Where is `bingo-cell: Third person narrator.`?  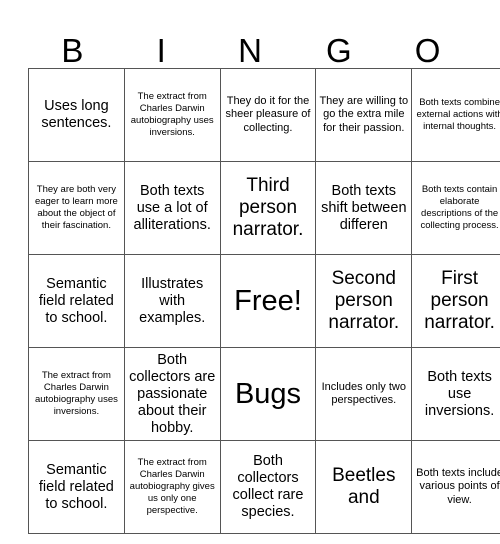 bingo-cell: Third person narrator. is located at coordinates (268, 208).